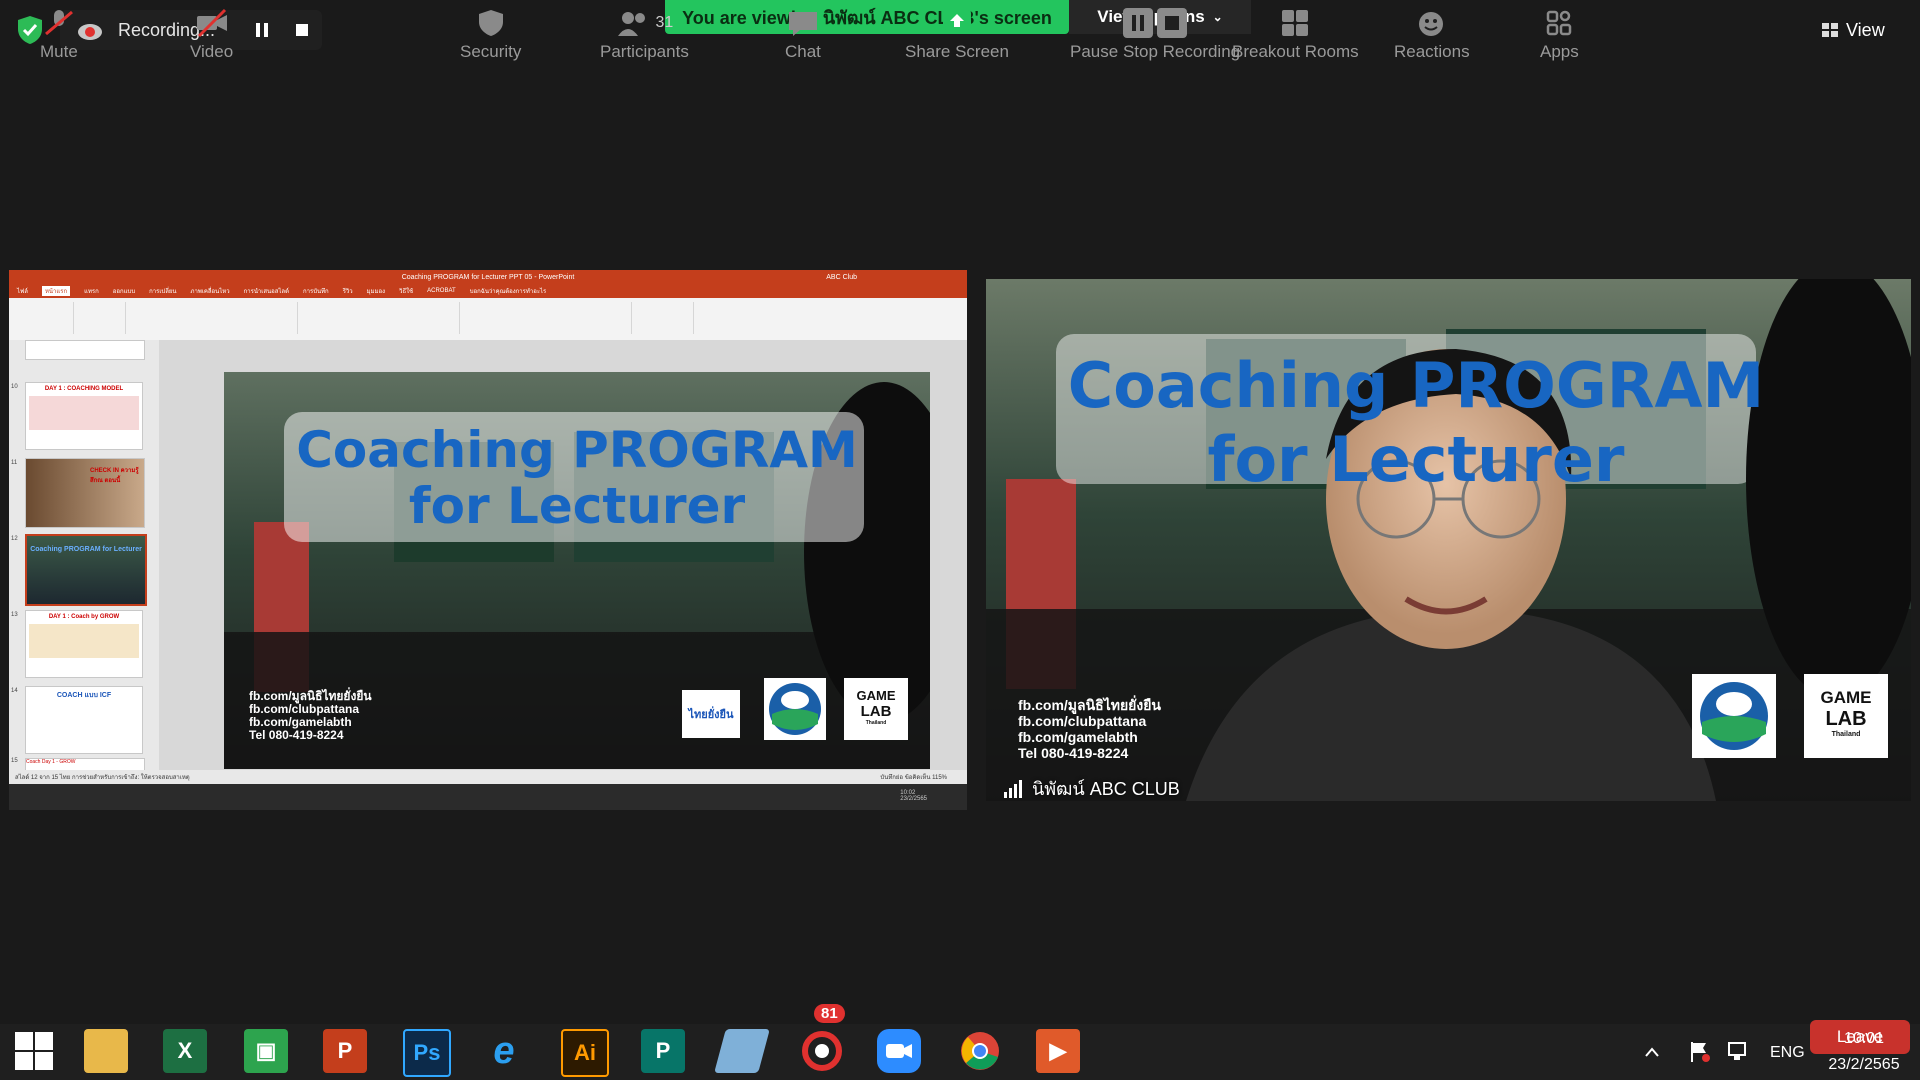 The width and height of the screenshot is (1920, 1080). I want to click on ribbon-tab: ไฟล์, so click(22, 291).